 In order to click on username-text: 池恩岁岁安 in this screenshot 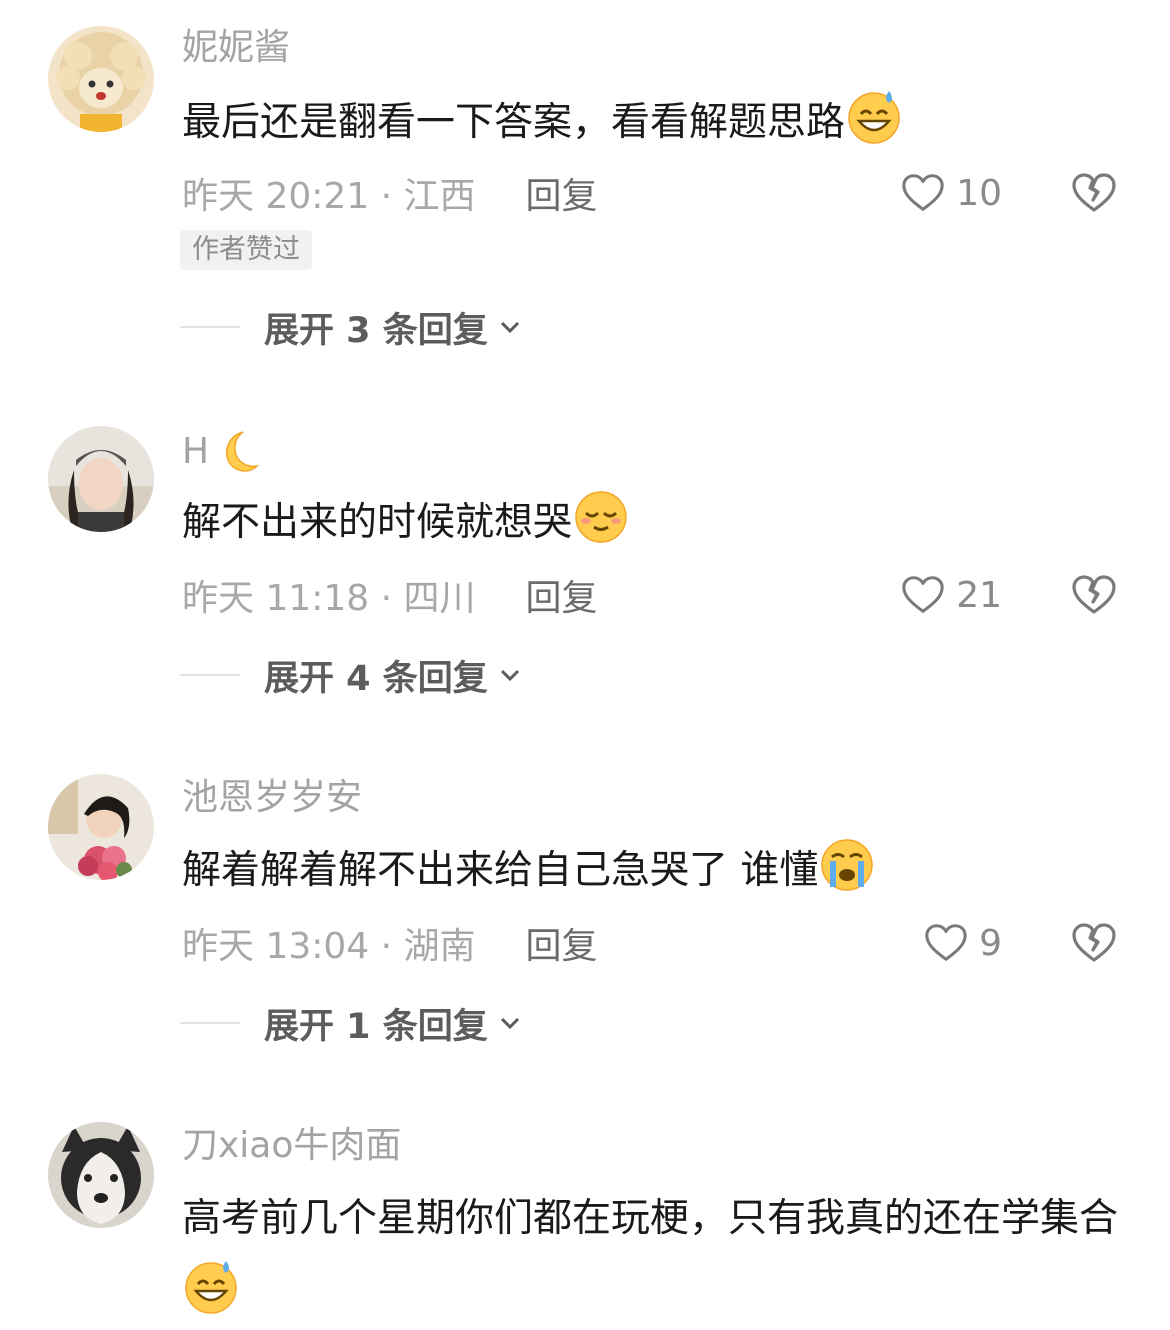, I will do `click(272, 797)`.